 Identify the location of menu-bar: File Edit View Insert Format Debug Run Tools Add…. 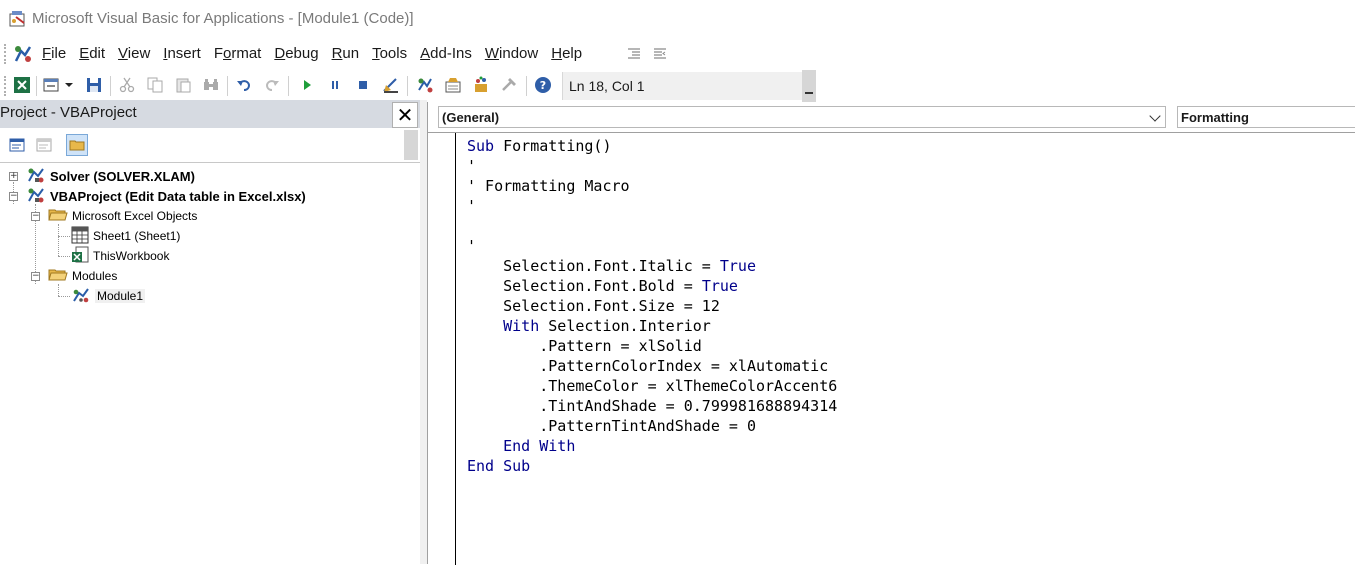
(677, 54).